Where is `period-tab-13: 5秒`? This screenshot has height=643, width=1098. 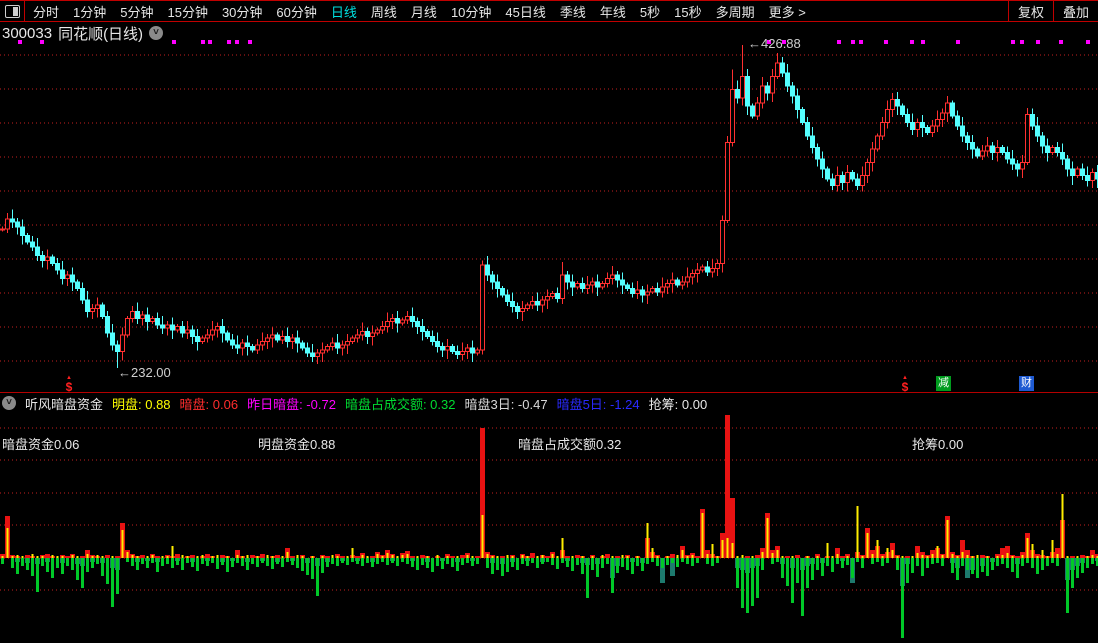
period-tab-13: 5秒 is located at coordinates (650, 11).